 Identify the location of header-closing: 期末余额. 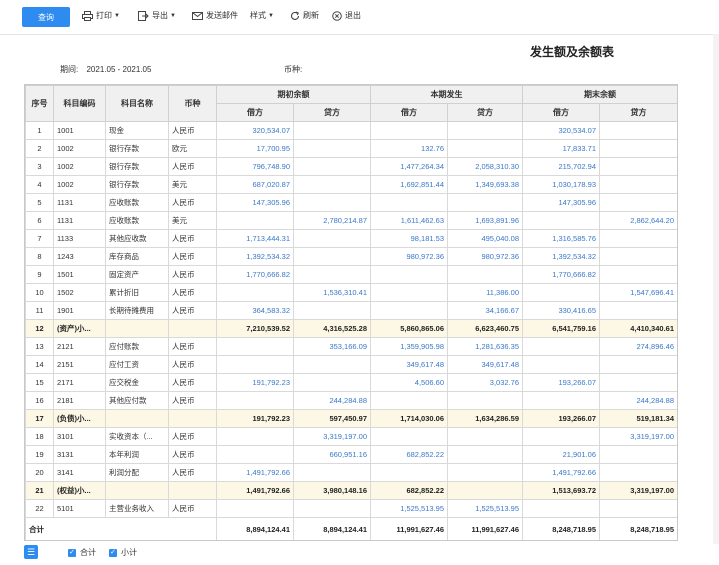
(599, 94).